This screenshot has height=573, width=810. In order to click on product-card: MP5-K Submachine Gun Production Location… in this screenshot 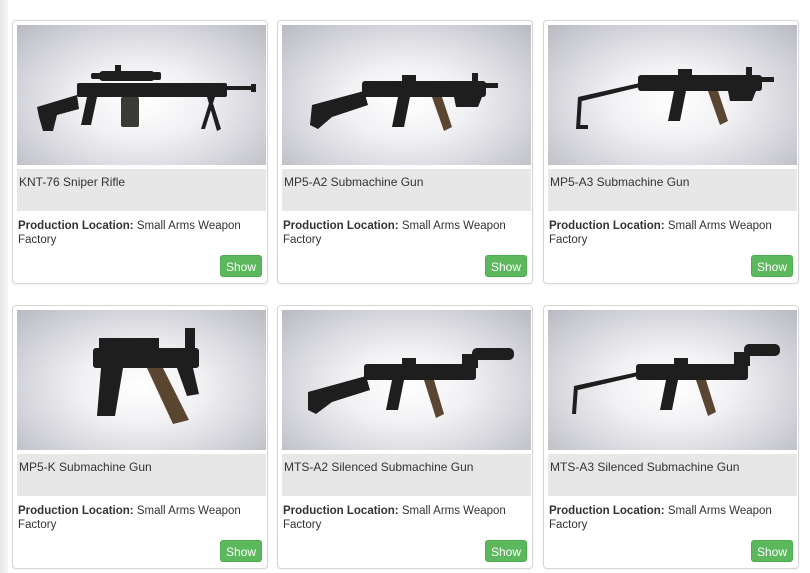, I will do `click(140, 437)`.